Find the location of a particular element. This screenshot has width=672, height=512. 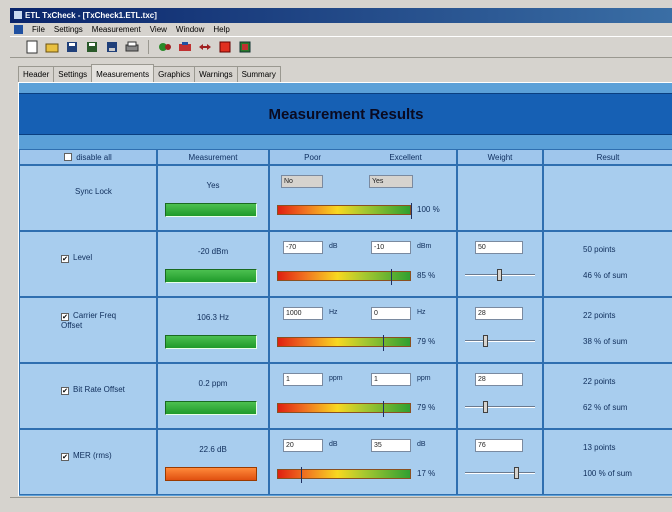

print-icon is located at coordinates (132, 47).